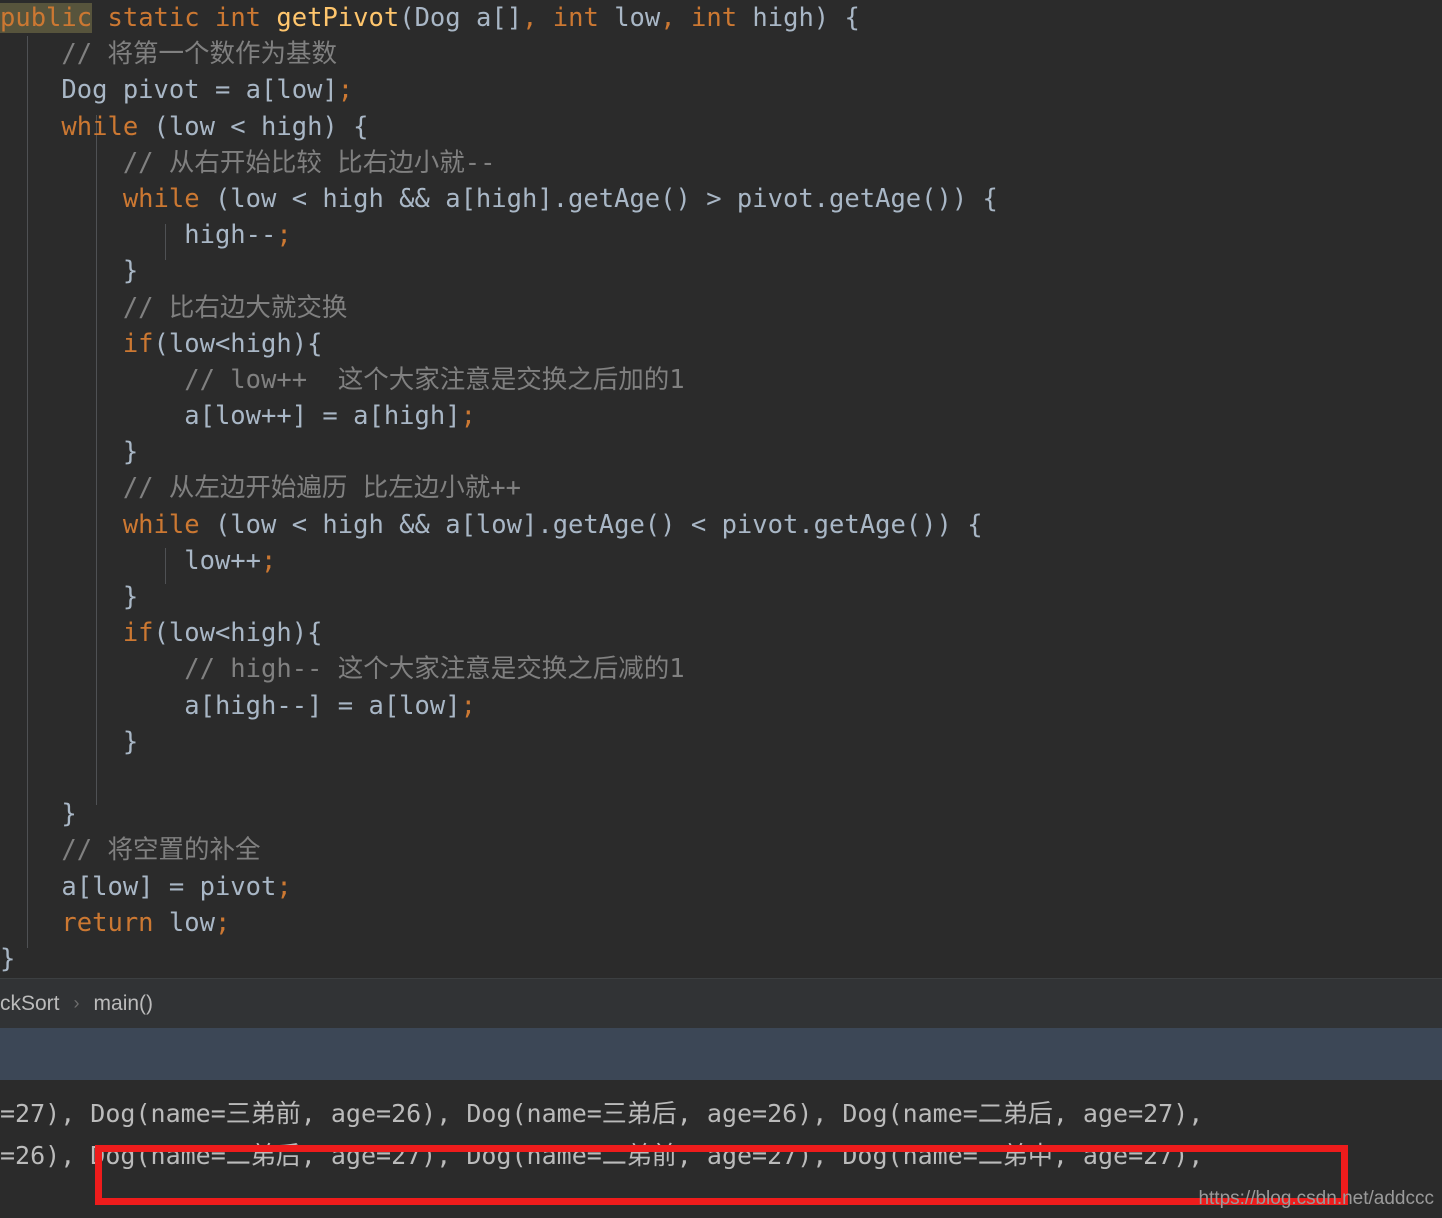  Describe the element at coordinates (721, 308) in the screenshot. I see `code-line: // 比右边大就交换` at that location.